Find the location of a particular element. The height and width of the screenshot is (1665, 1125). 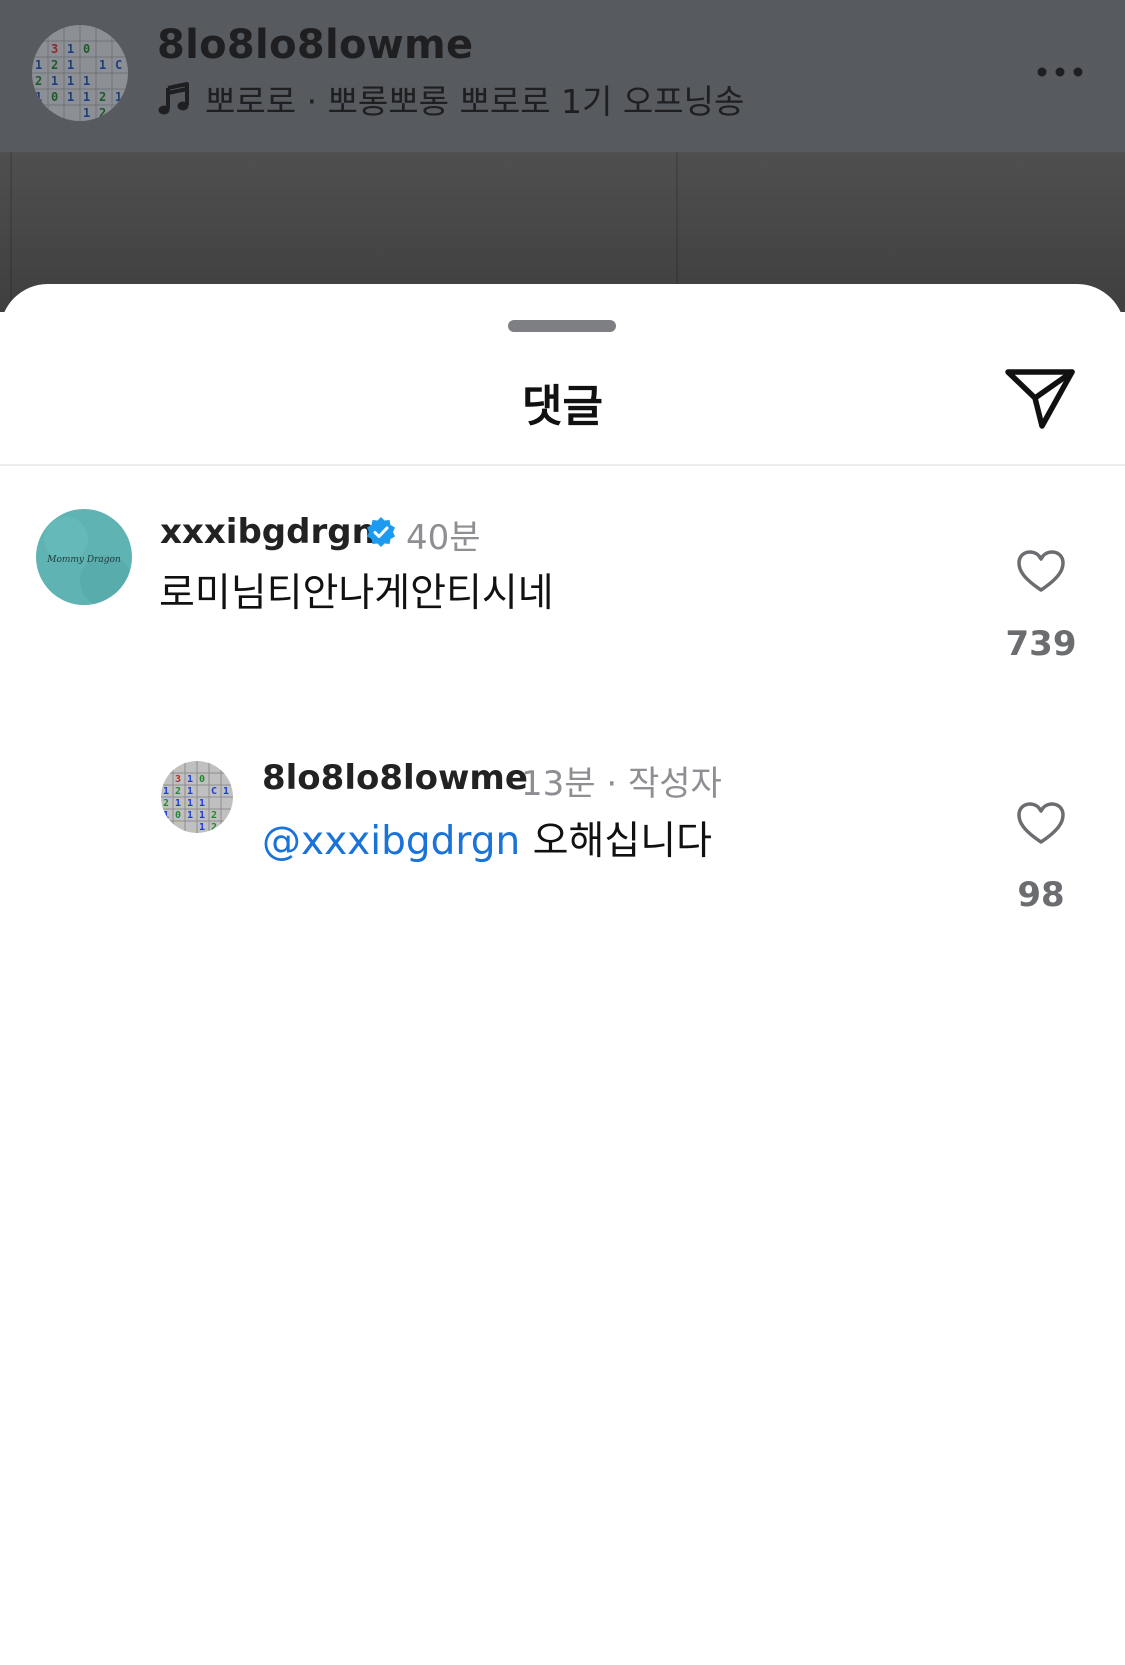

music-note-icon is located at coordinates (173, 98).